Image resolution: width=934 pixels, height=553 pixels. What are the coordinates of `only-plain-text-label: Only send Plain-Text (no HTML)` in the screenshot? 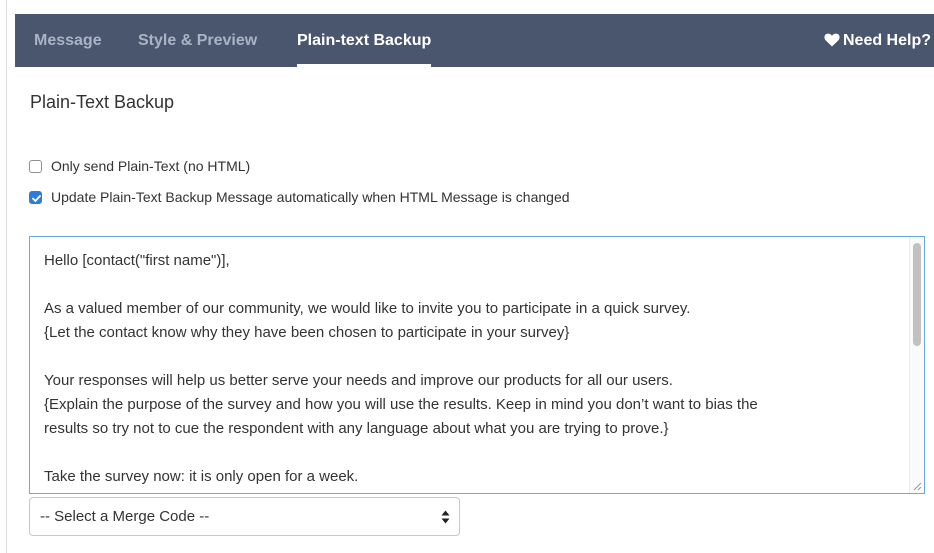 It's located at (151, 166).